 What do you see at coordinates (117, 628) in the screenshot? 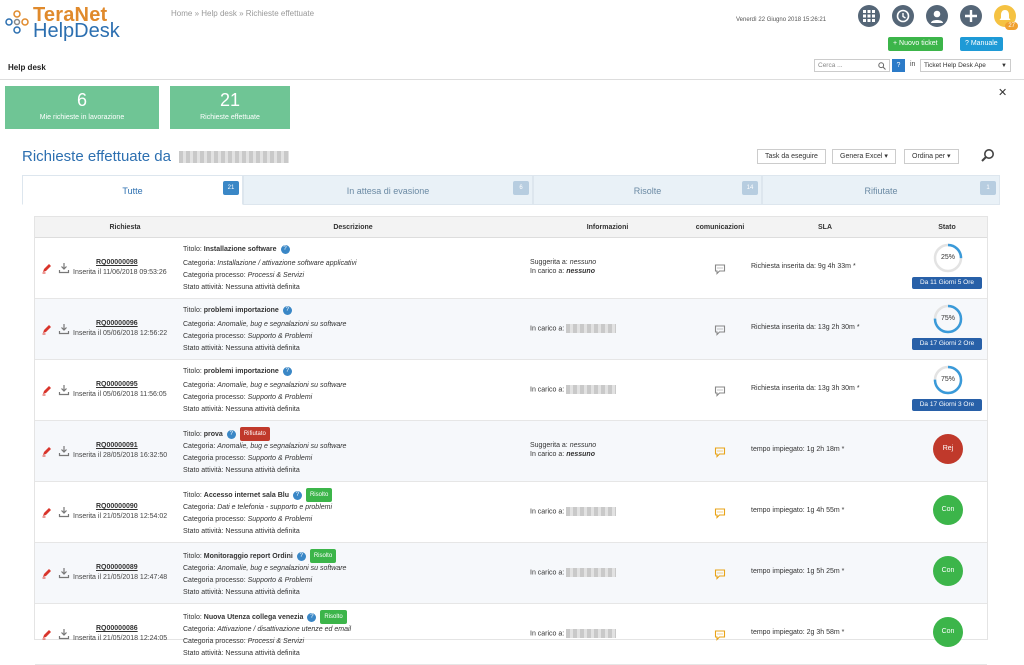
I see `request-code: RQ00000086` at bounding box center [117, 628].